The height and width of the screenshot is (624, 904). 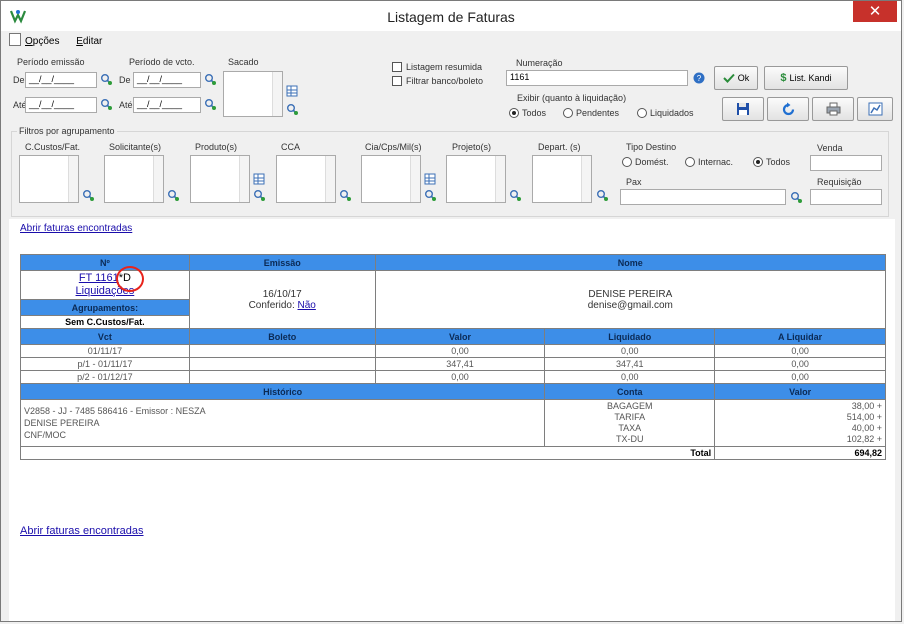 What do you see at coordinates (568, 113) in the screenshot?
I see `exibir-pendentes-radio` at bounding box center [568, 113].